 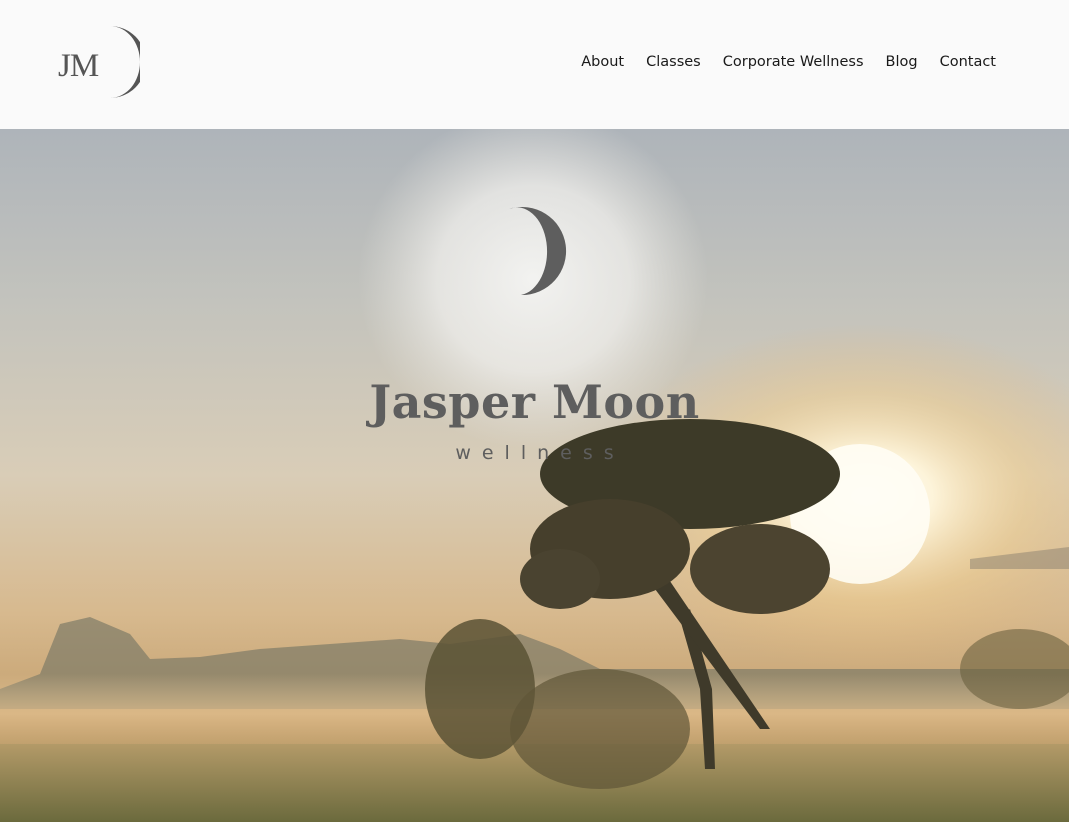 I want to click on nav-about: About, so click(x=602, y=62).